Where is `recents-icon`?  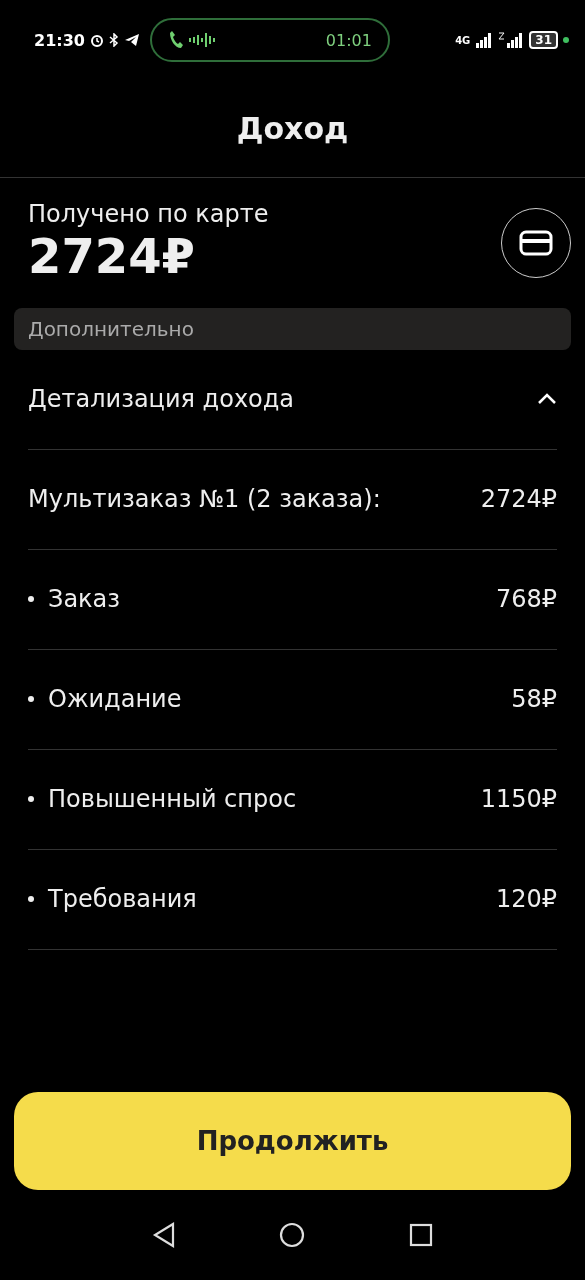
recents-icon is located at coordinates (421, 1235).